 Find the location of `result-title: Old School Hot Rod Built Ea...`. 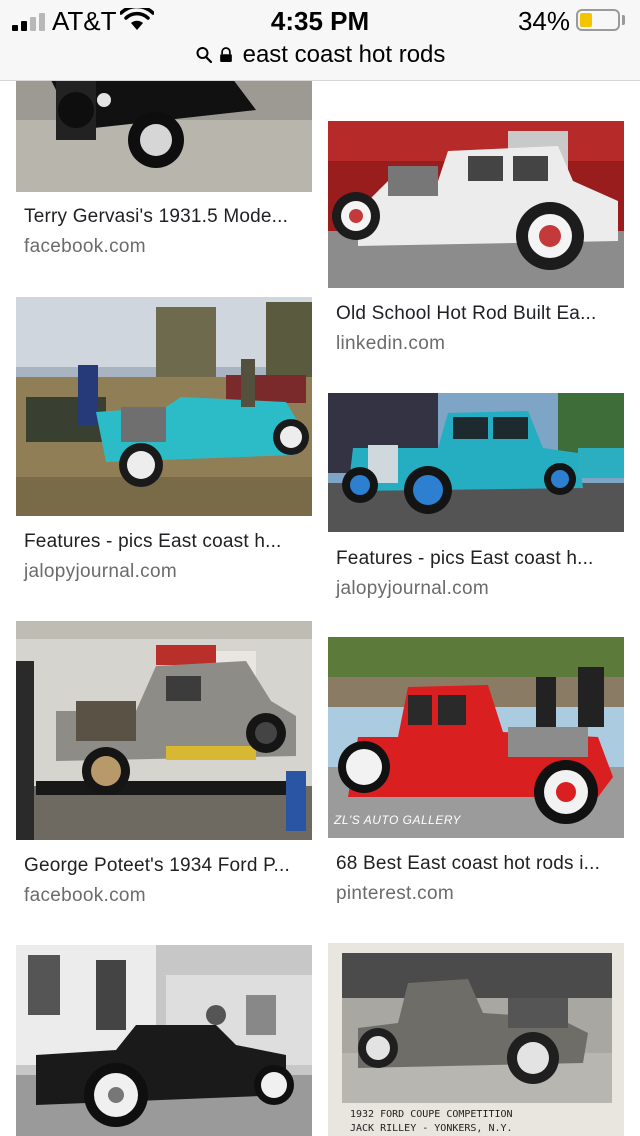

result-title: Old School Hot Rod Built Ea... is located at coordinates (478, 314).